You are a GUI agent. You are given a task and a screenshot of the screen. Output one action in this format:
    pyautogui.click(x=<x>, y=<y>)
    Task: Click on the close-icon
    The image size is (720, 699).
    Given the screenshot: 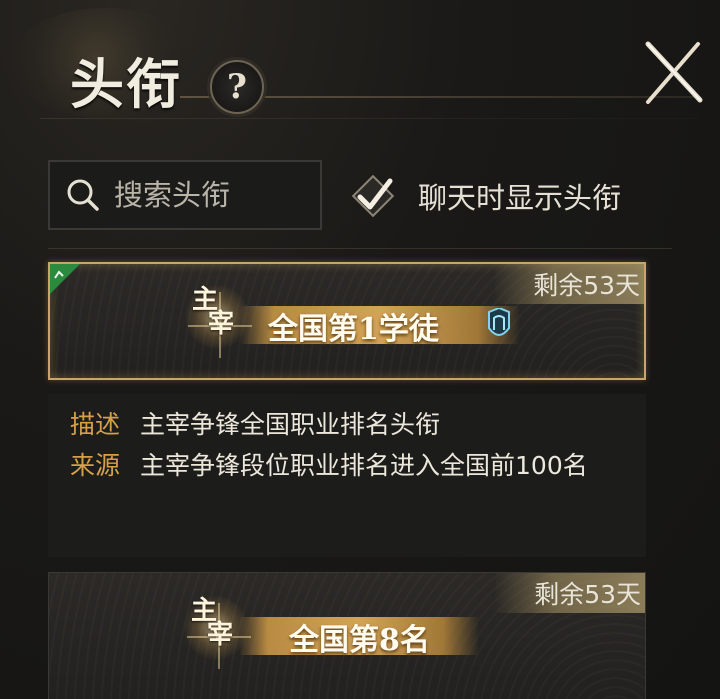 What is the action you would take?
    pyautogui.click(x=674, y=72)
    